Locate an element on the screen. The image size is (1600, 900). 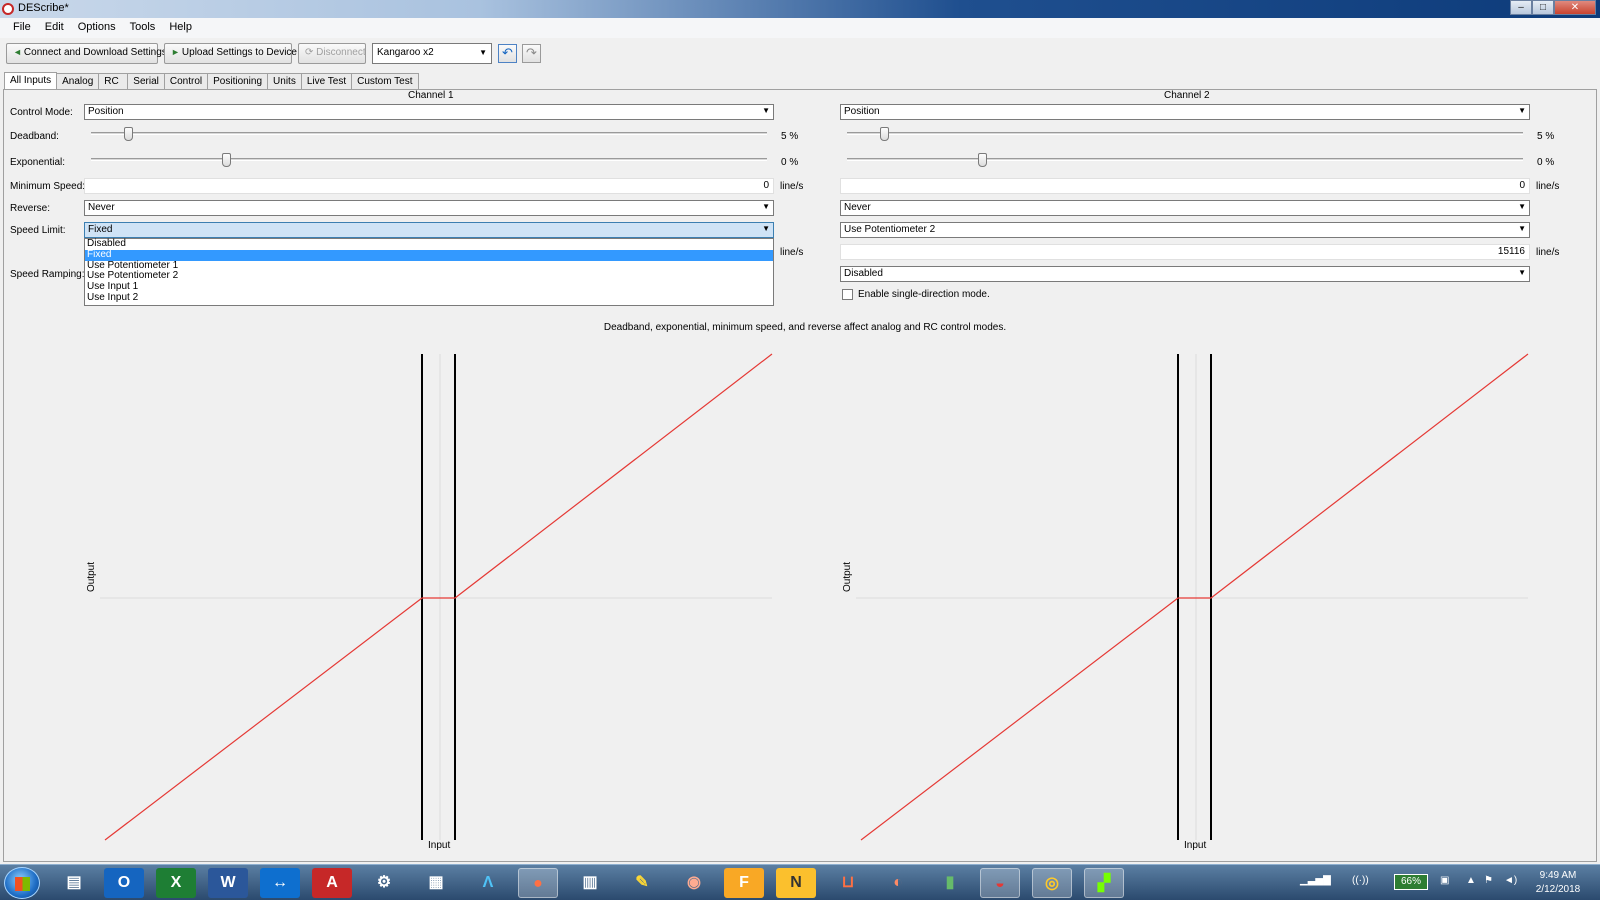
tab-rc: RC is located at coordinates (113, 81).